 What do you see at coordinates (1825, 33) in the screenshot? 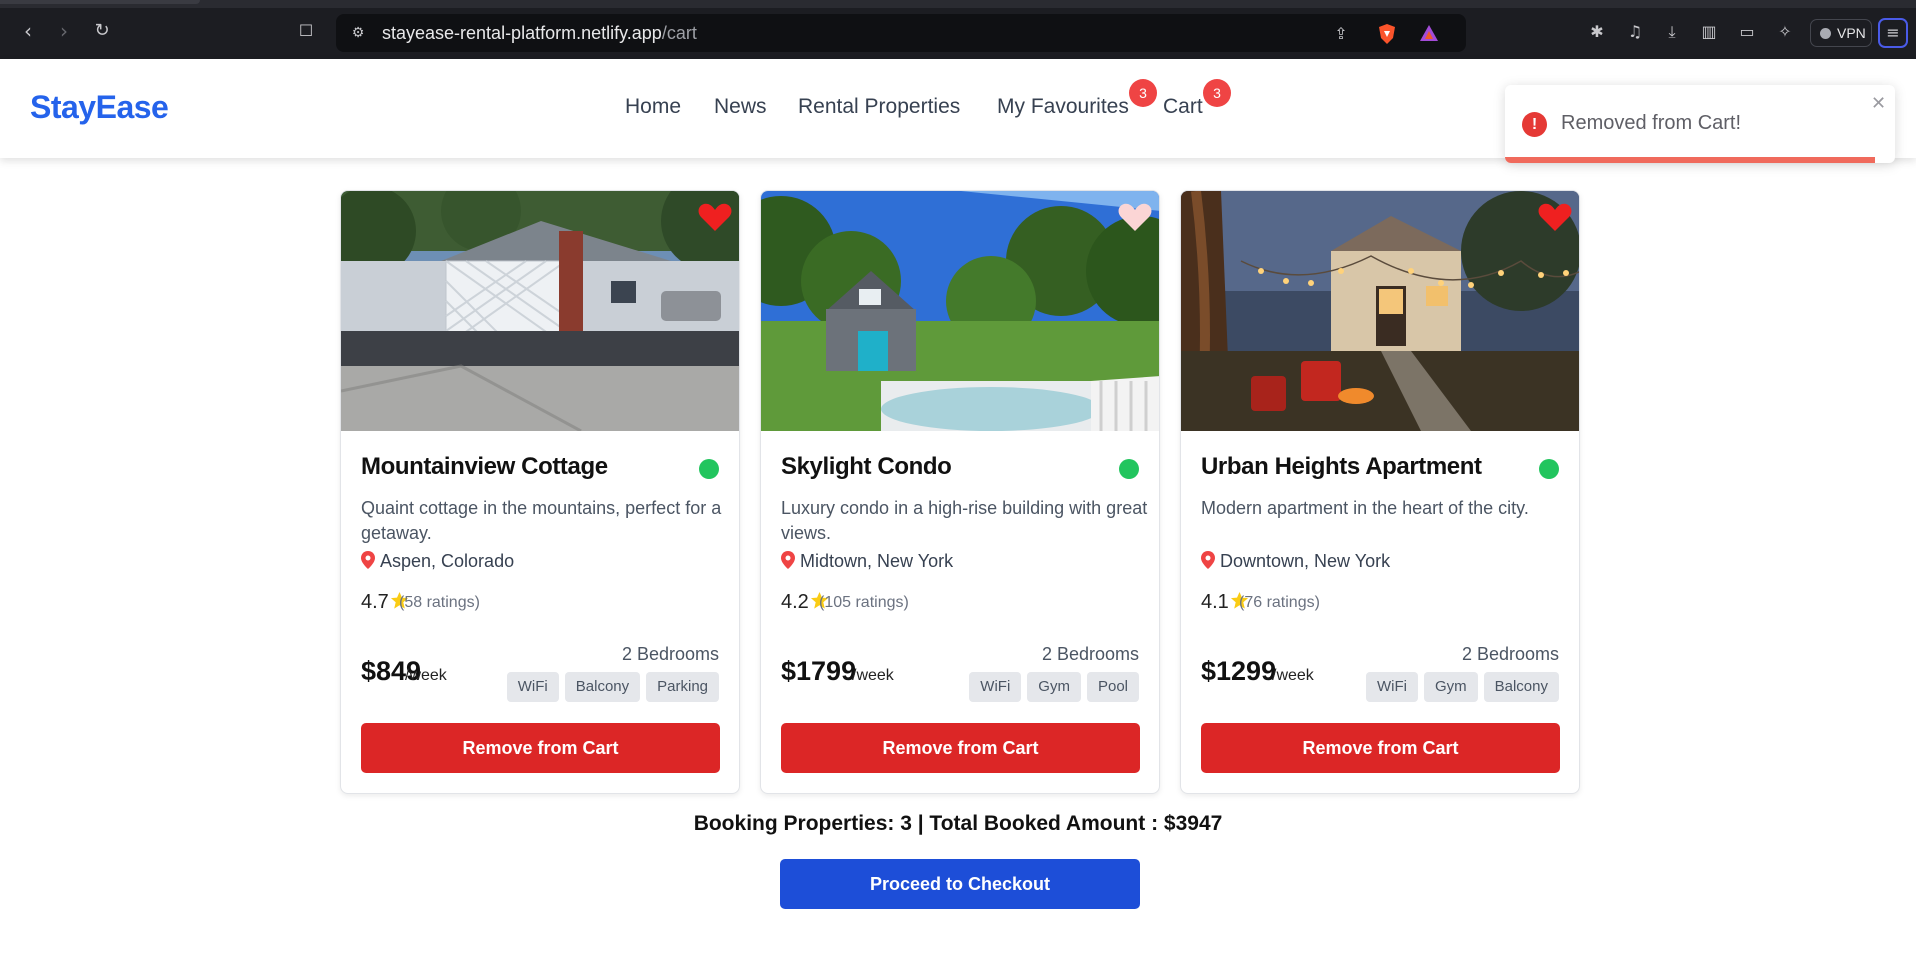
I see `vpn-status-icon` at bounding box center [1825, 33].